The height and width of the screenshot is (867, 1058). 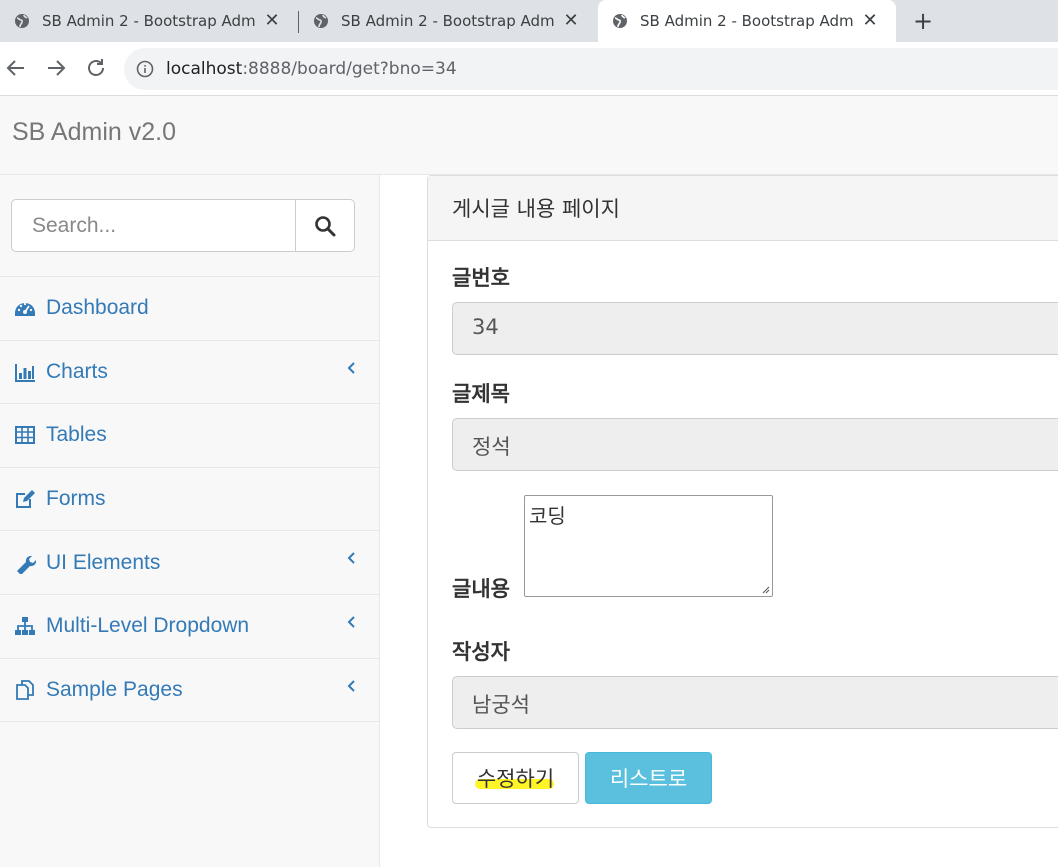 I want to click on sidebar-item-tables: Tables, so click(x=189, y=436).